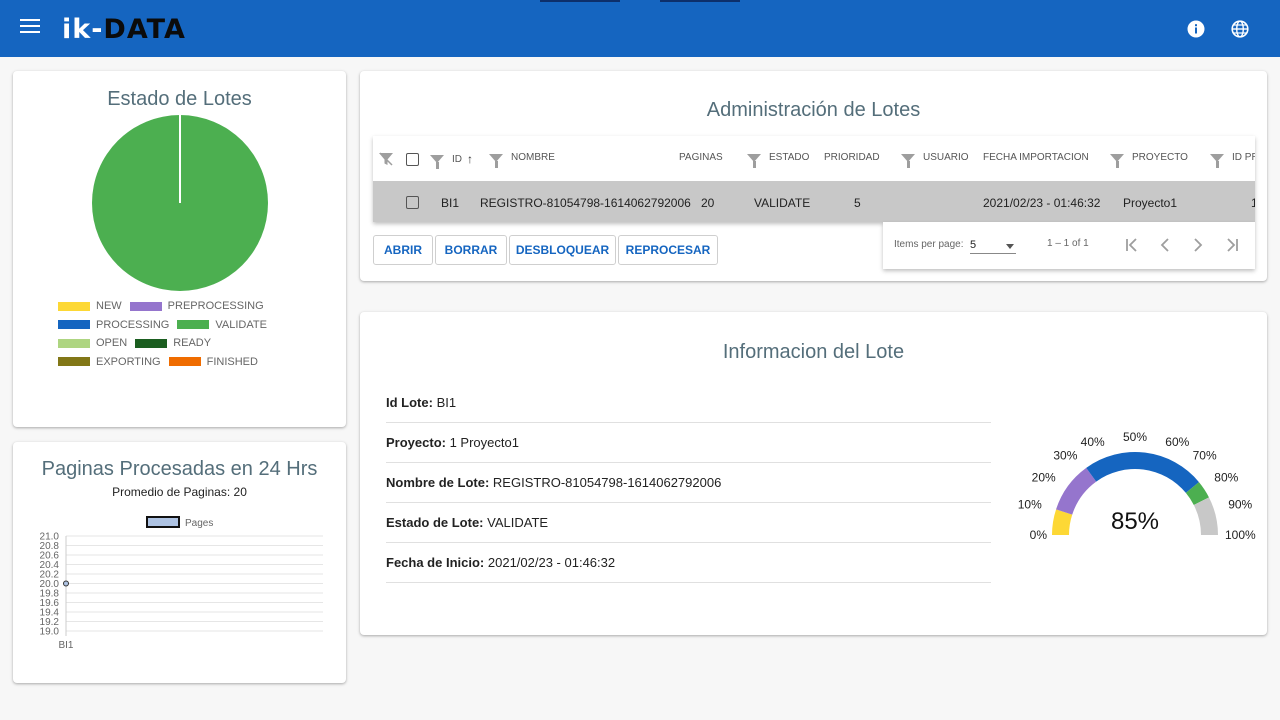 The image size is (1280, 720). What do you see at coordinates (1149, 160) in the screenshot?
I see `column-header-proyecto: PROYECTO` at bounding box center [1149, 160].